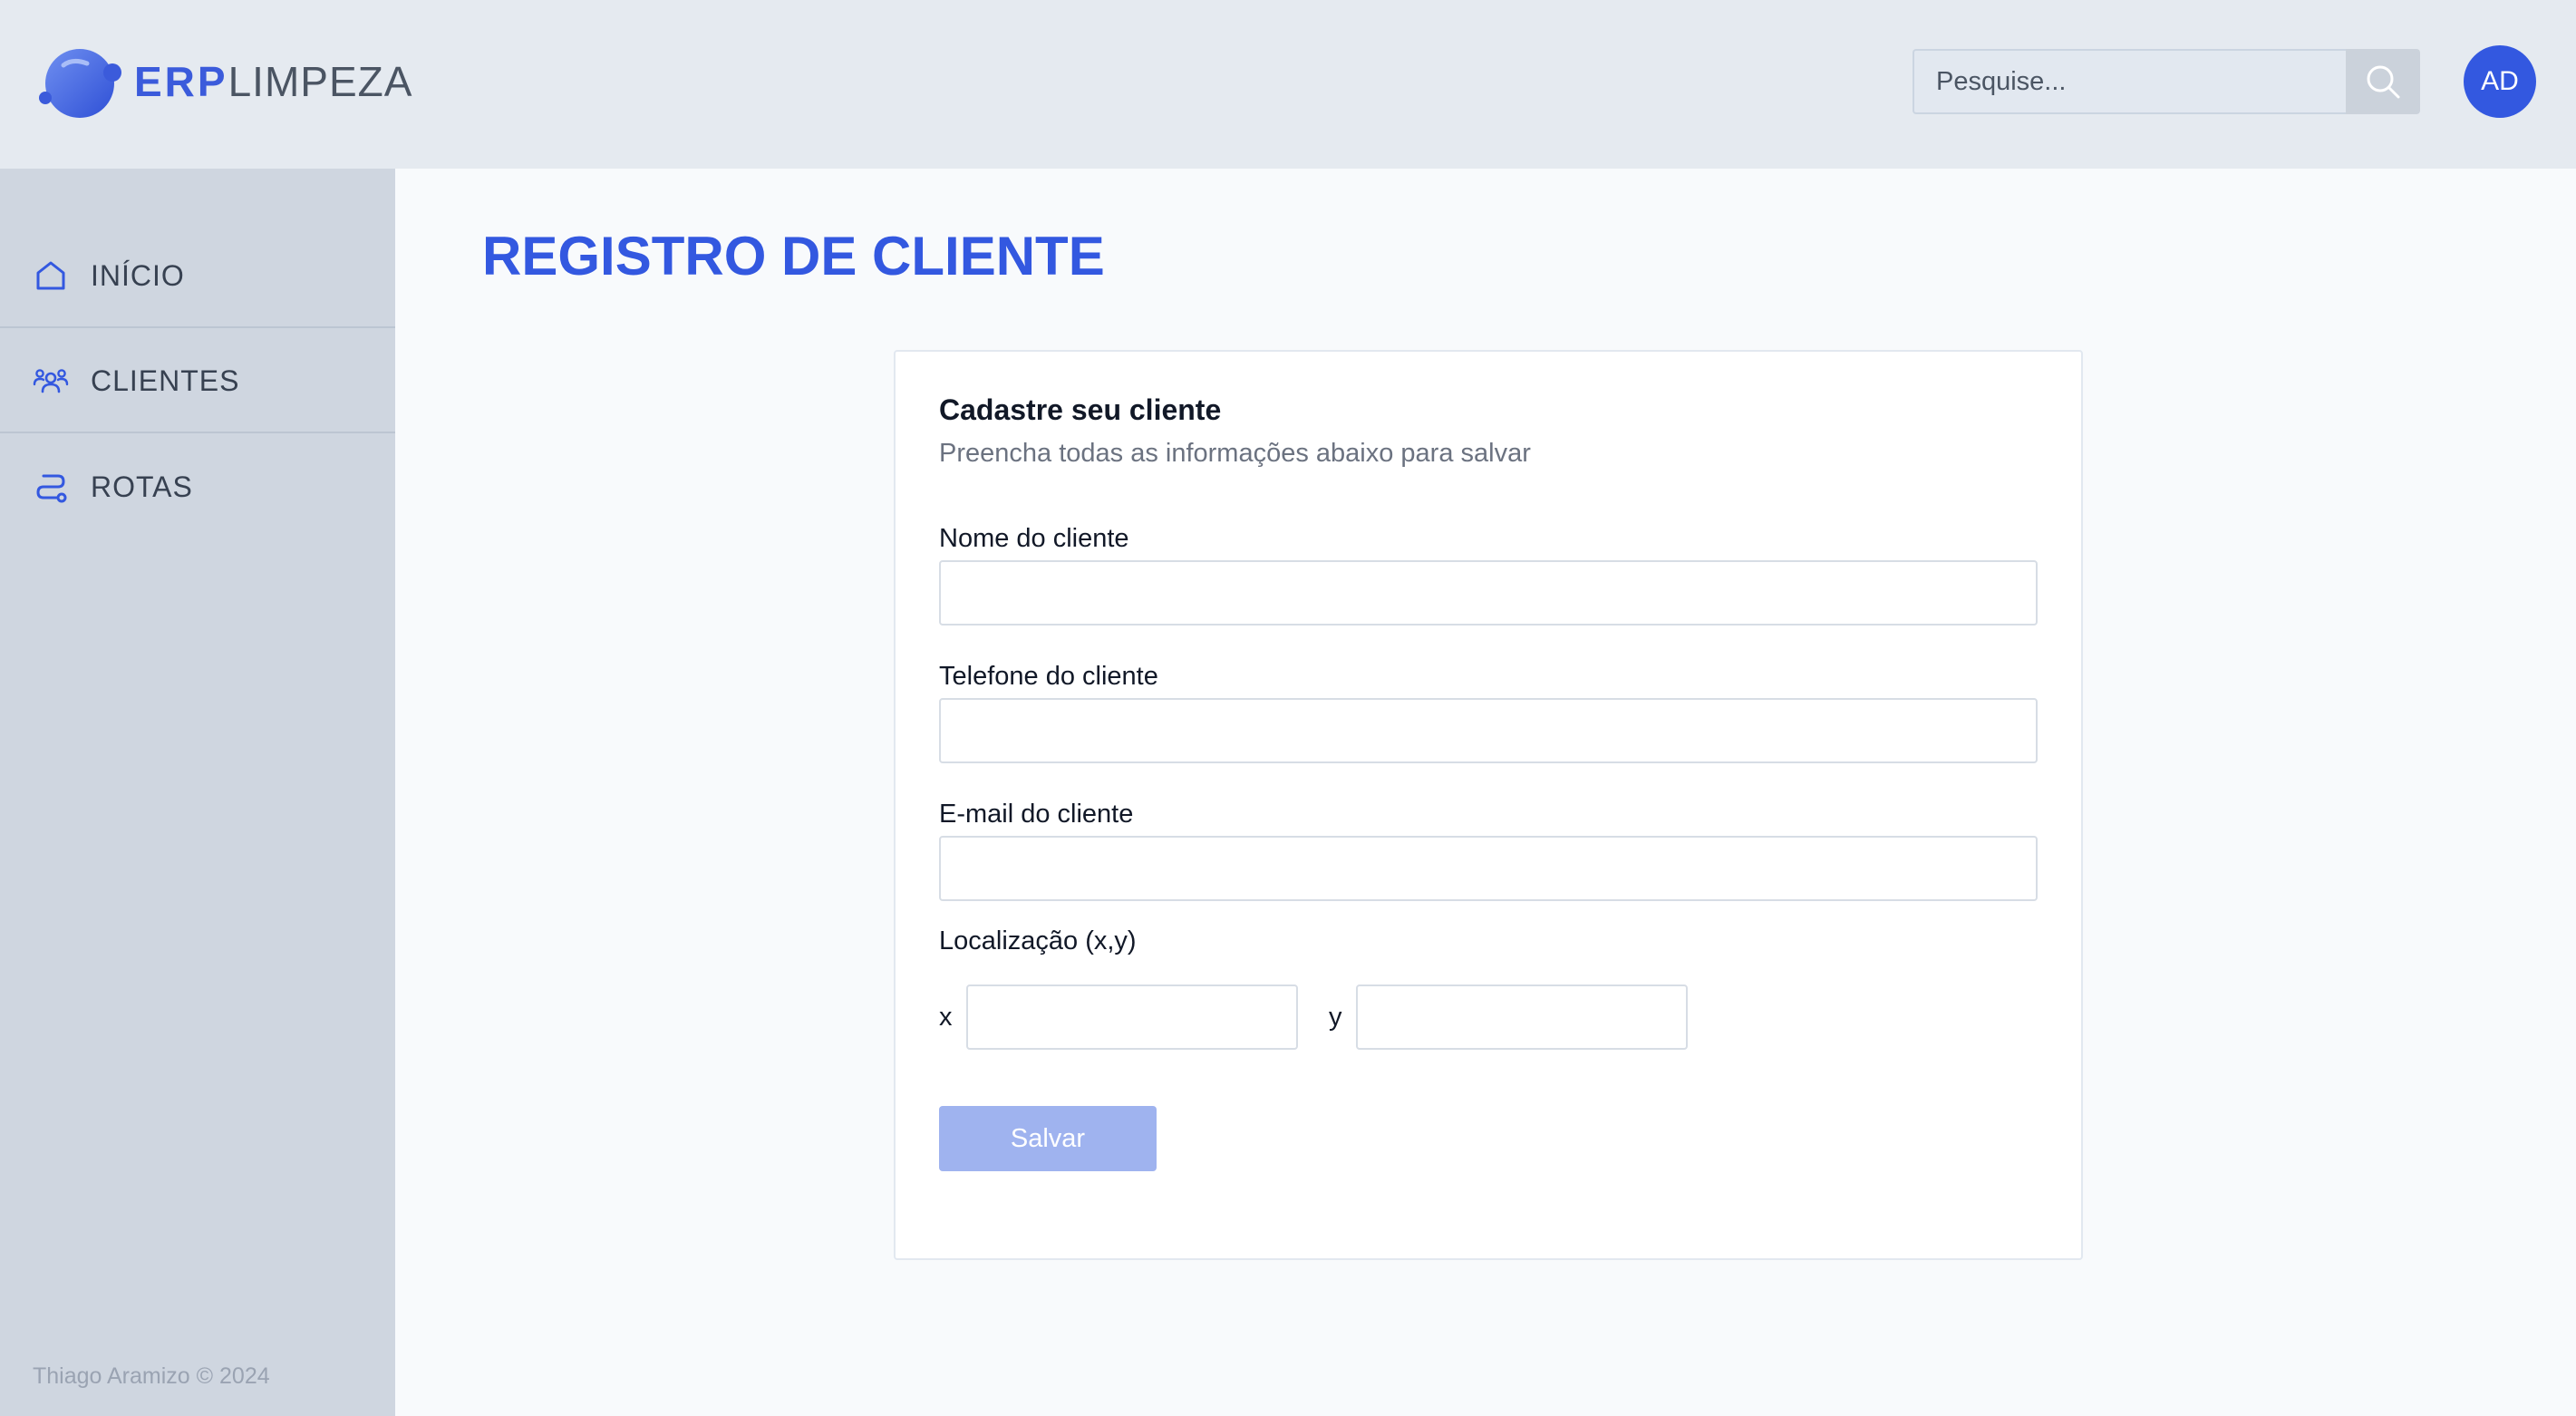  I want to click on logo-text-light: LIMPEZA, so click(320, 82).